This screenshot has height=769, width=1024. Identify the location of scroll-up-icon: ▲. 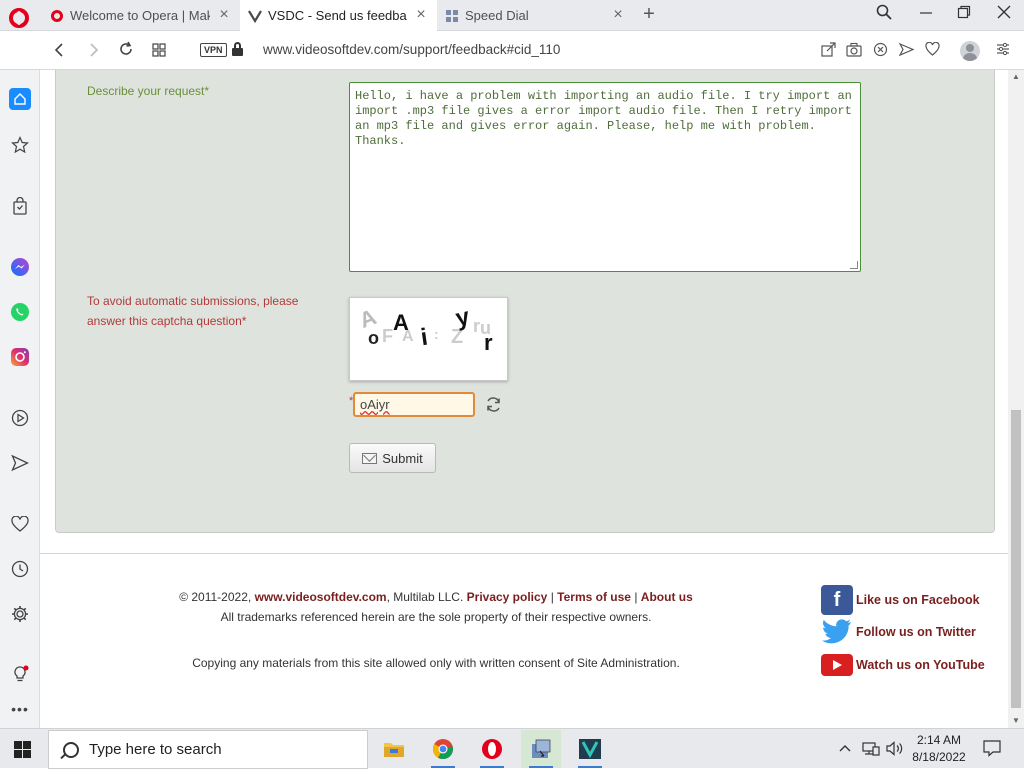
(1016, 77).